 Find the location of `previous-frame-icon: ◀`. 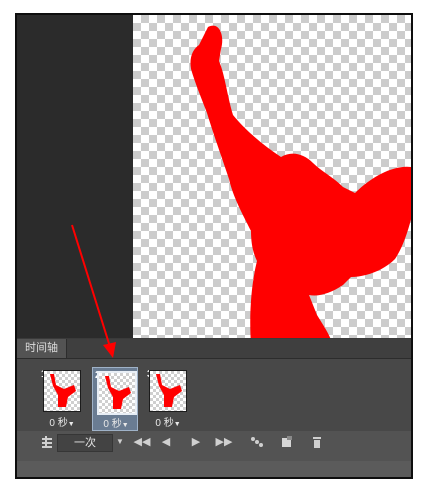

previous-frame-icon: ◀ is located at coordinates (166, 442).